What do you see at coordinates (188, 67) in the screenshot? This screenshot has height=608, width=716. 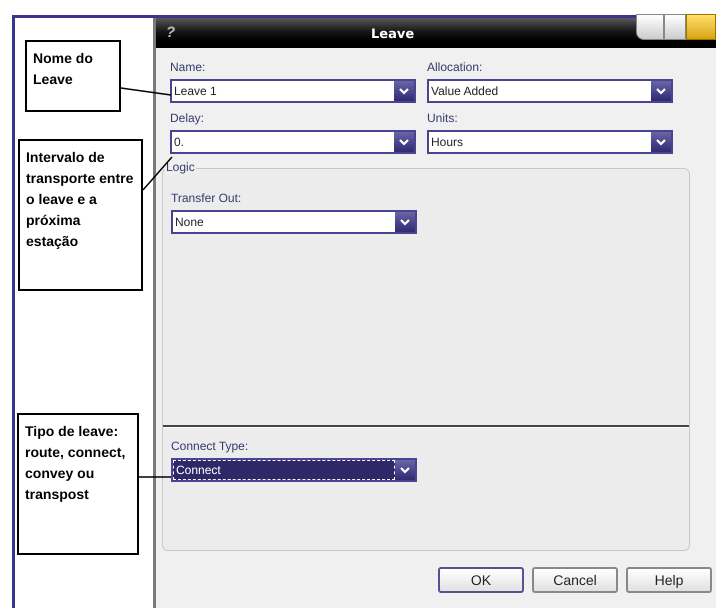 I see `field-label: Name:` at bounding box center [188, 67].